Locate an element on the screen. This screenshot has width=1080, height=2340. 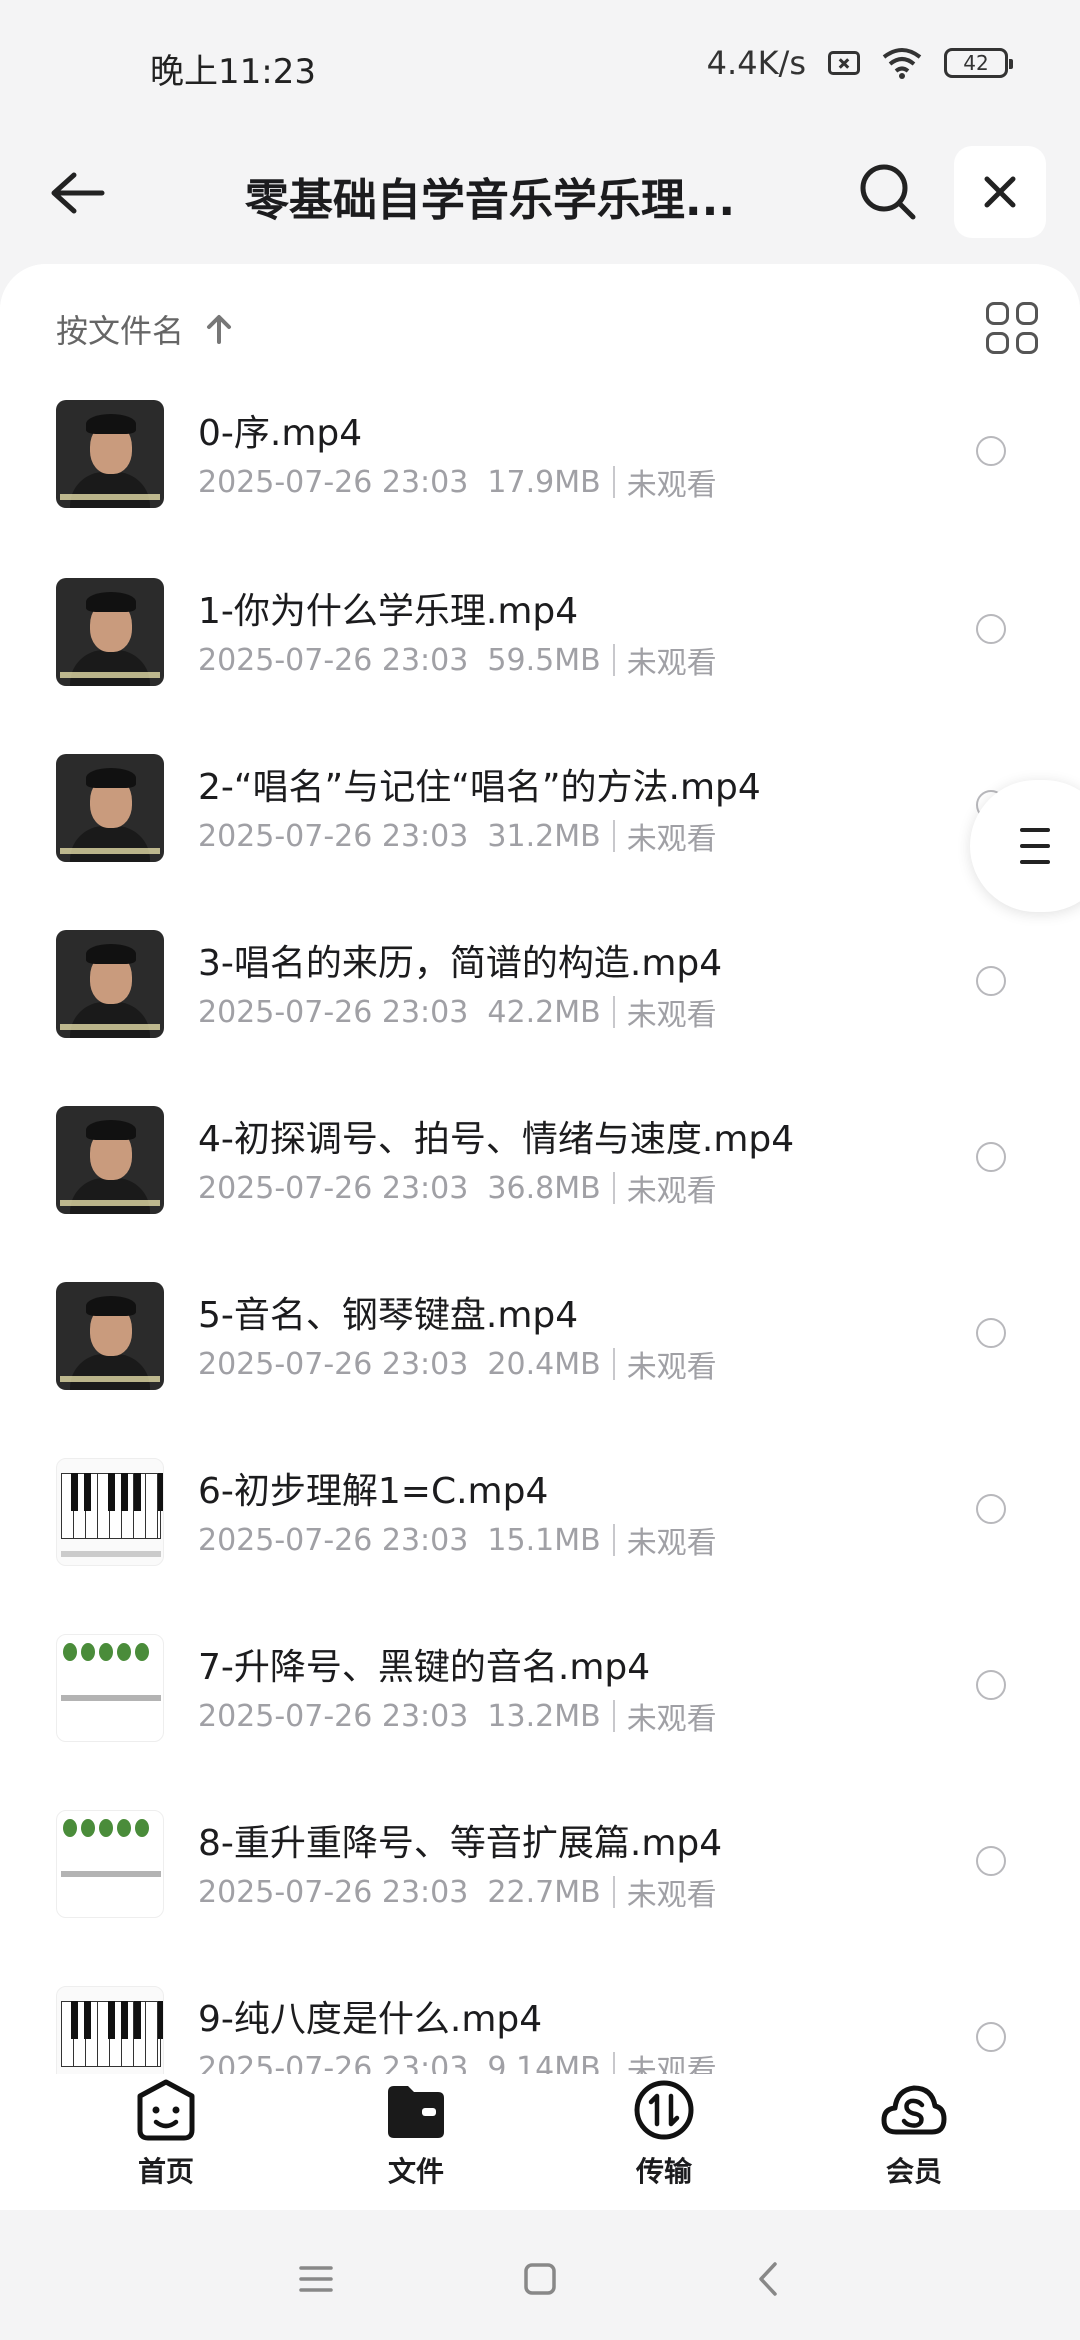
menu-lines-icon is located at coordinates (1035, 830).